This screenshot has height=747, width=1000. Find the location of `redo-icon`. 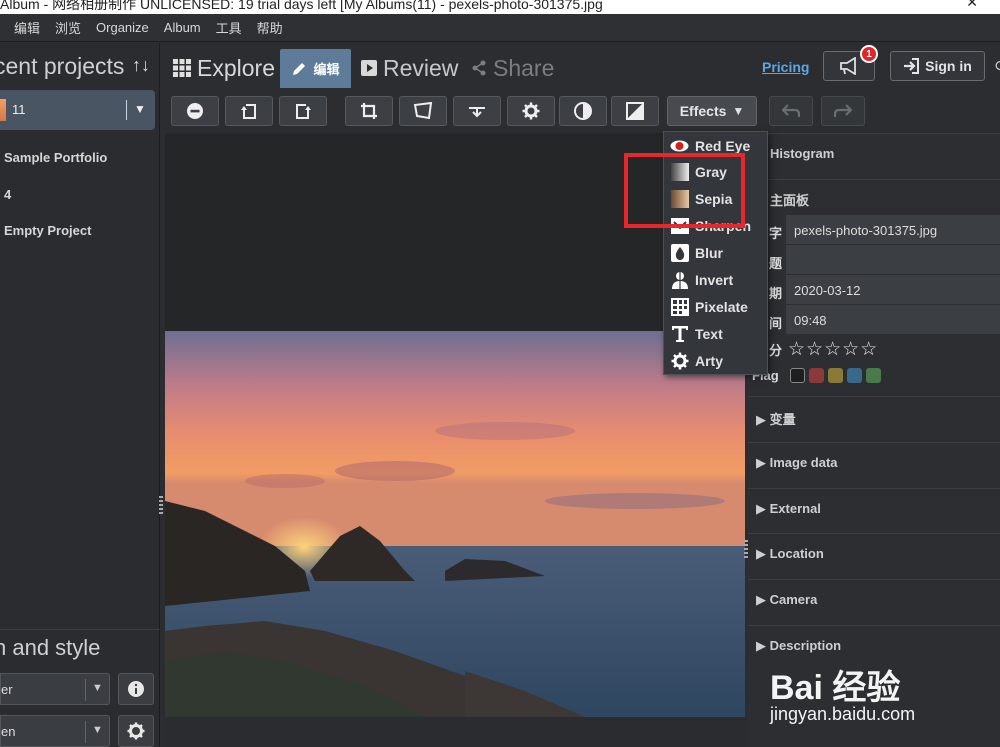

redo-icon is located at coordinates (843, 110).